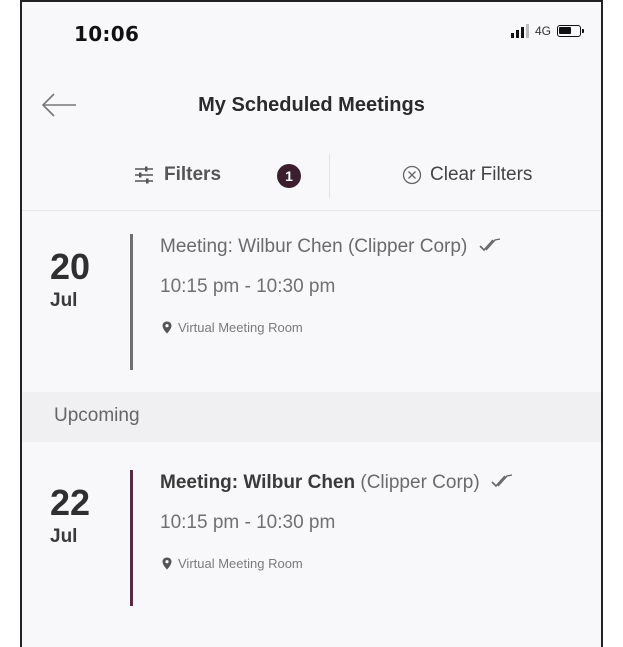  I want to click on filter-bar: Filters 1 Clear Filters, so click(311, 176).